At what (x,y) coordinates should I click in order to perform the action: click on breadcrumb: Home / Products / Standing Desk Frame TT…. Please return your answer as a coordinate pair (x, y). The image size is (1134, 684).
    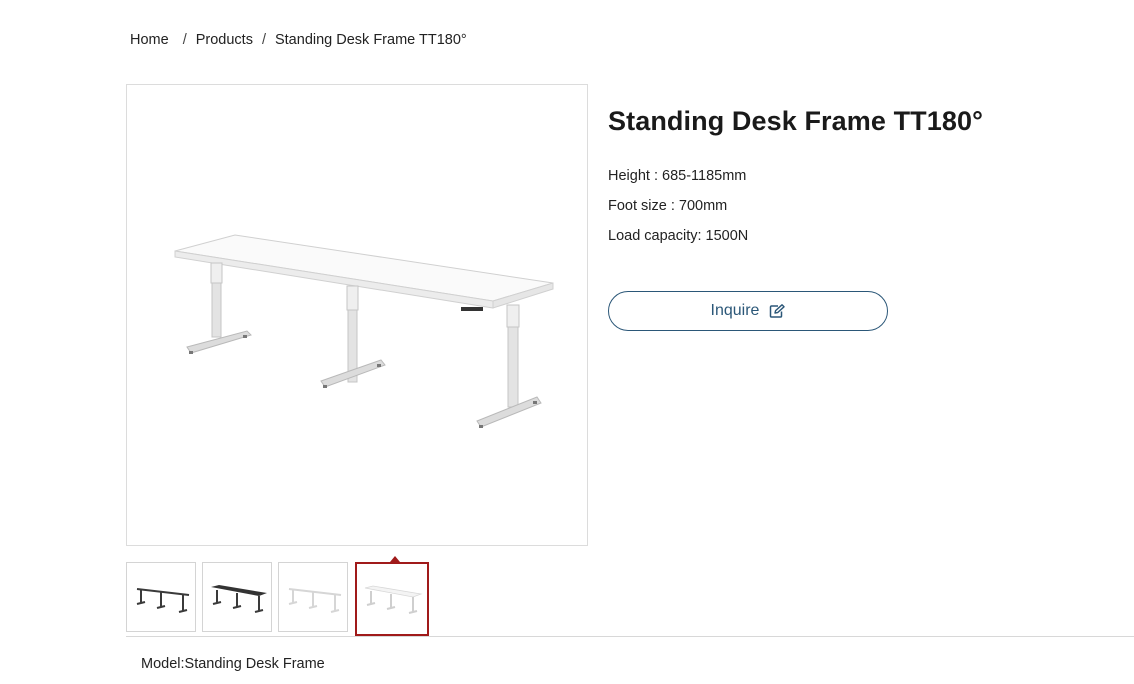
    Looking at the image, I should click on (298, 40).